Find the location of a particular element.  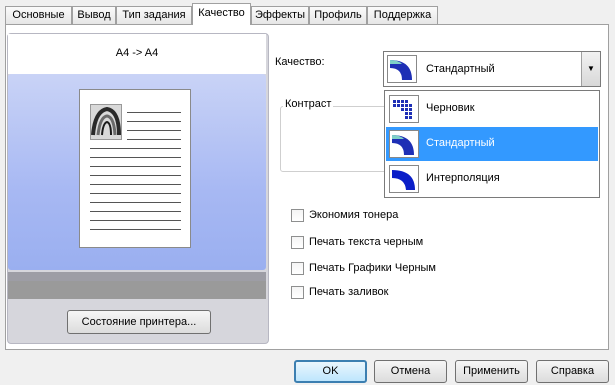

quality-option-standard: Стандартный is located at coordinates (492, 144).